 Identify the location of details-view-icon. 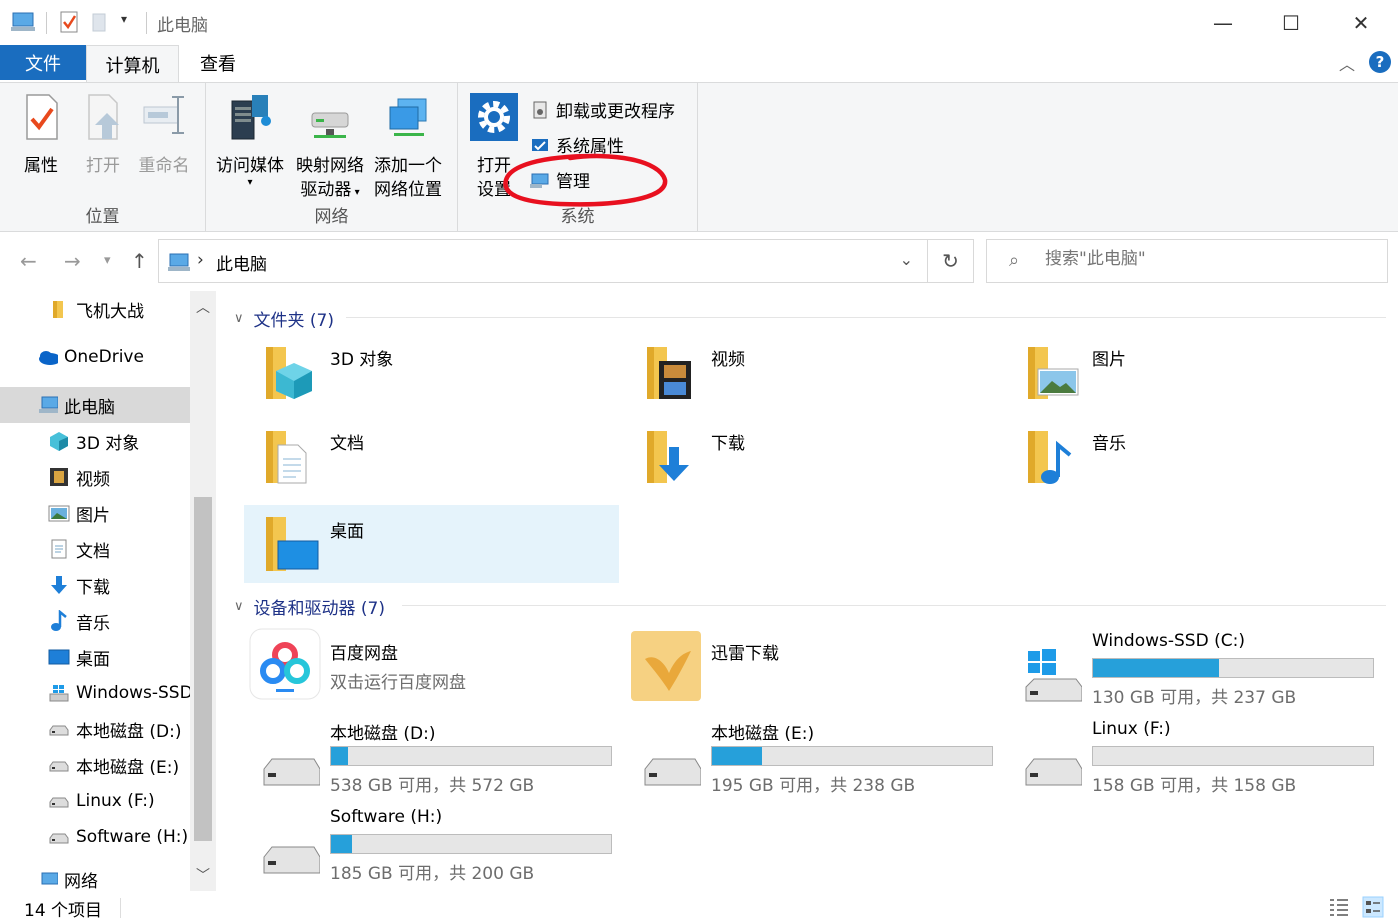
(1339, 907).